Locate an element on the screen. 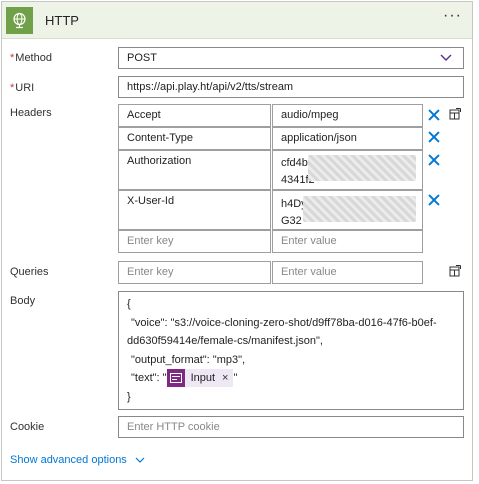 This screenshot has height=484, width=479. header-key-x-user-id: X-User-Id is located at coordinates (194, 210).